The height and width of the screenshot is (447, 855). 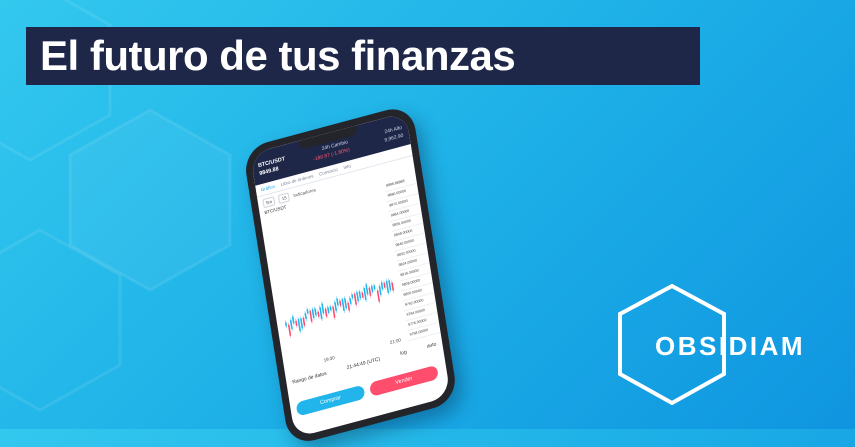 I want to click on tab-info: Info, so click(x=347, y=166).